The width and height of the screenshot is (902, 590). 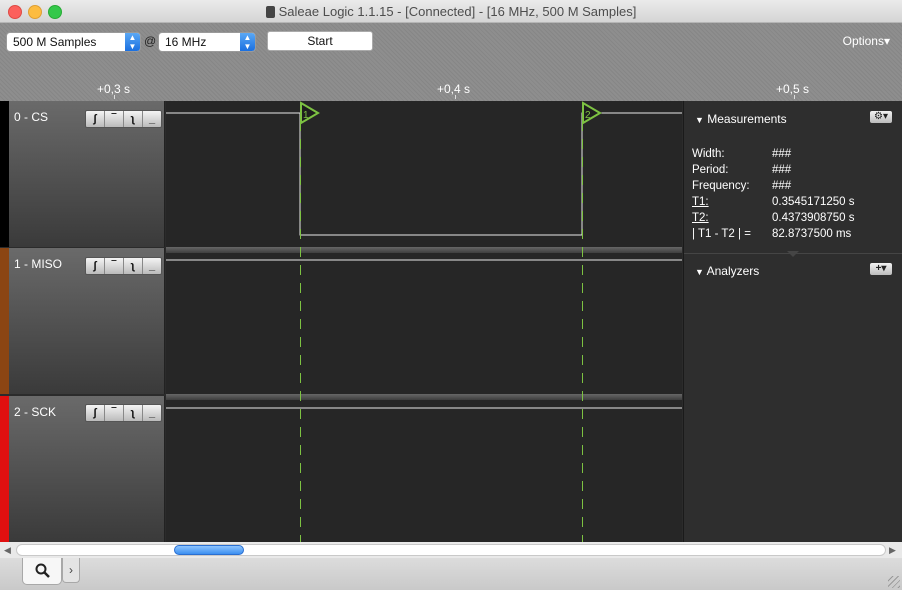 I want to click on cs-waveform, so click(x=424, y=174).